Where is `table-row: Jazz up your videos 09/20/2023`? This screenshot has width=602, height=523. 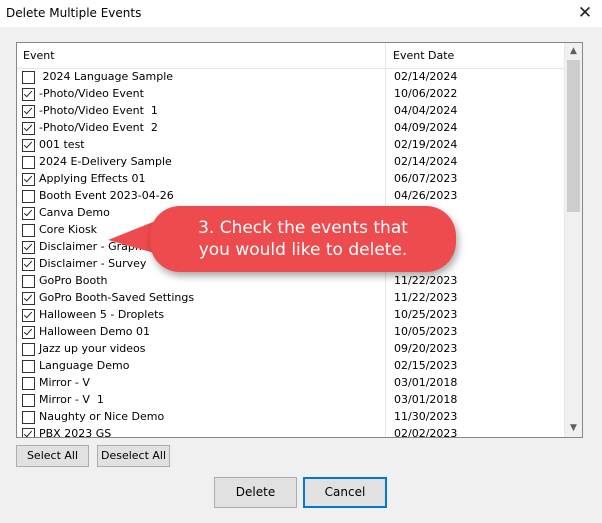 table-row: Jazz up your videos 09/20/2023 is located at coordinates (291, 349).